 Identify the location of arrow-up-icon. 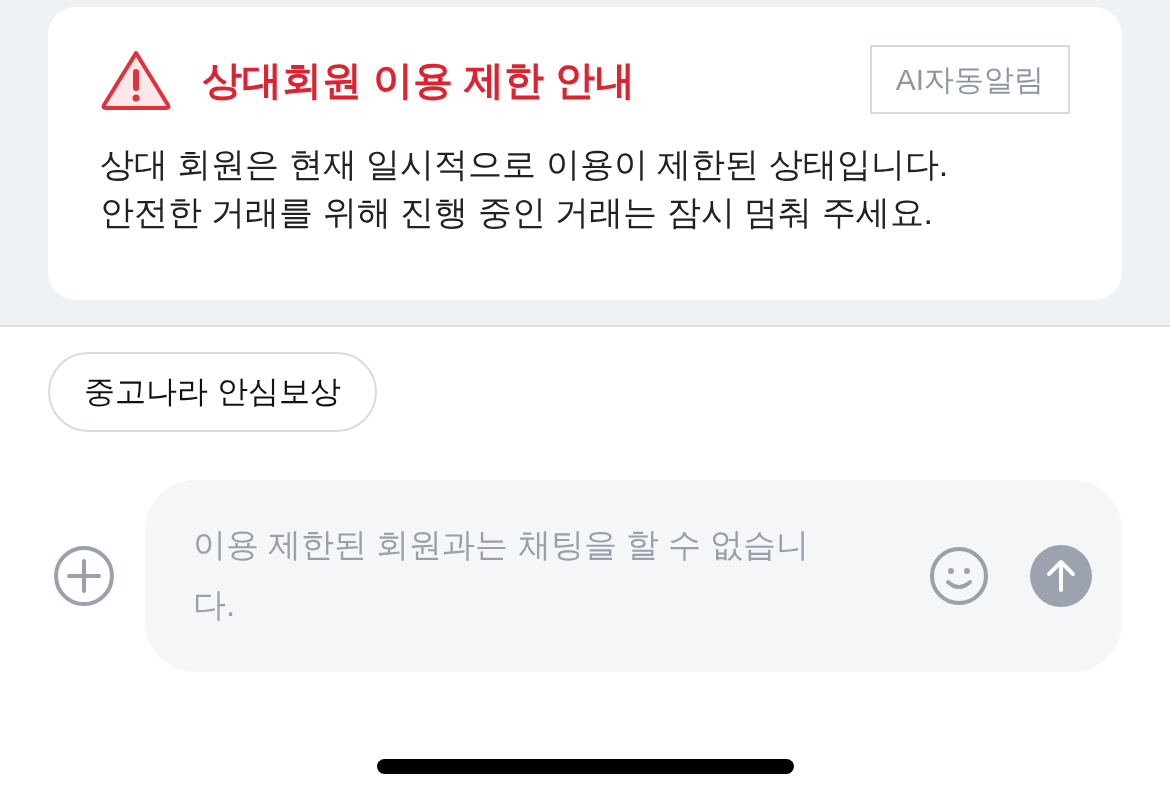
(1061, 576).